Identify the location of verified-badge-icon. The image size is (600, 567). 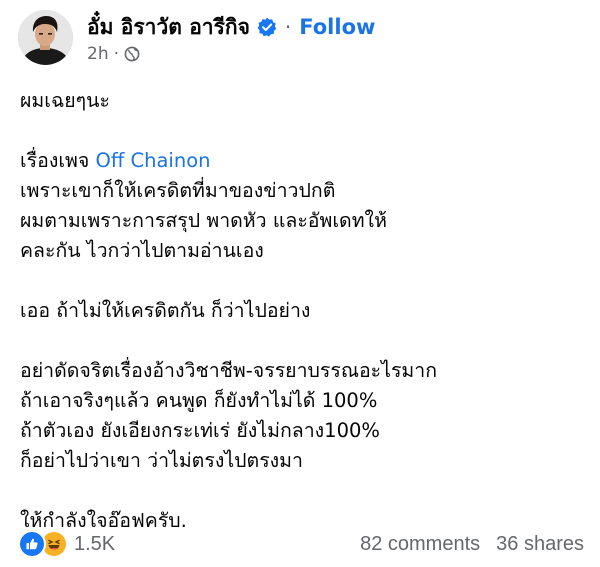
(267, 27).